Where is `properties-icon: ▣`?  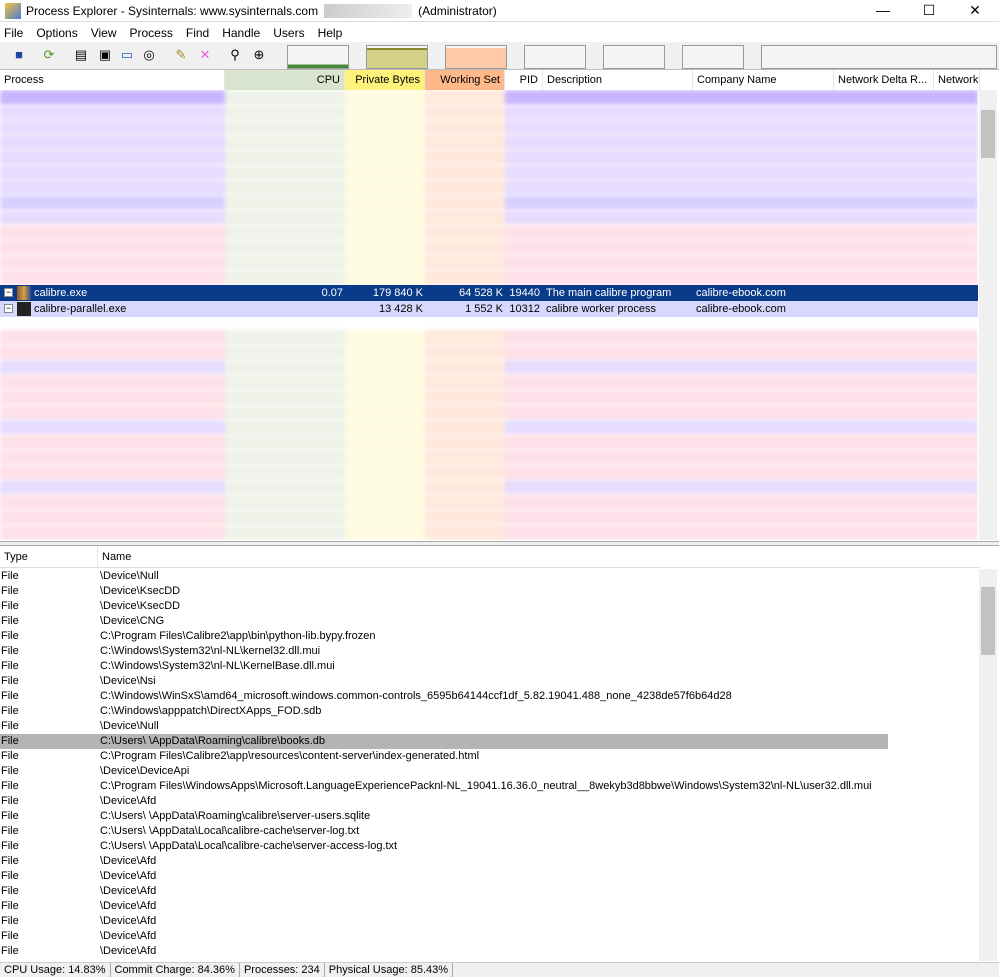 properties-icon: ▣ is located at coordinates (105, 55).